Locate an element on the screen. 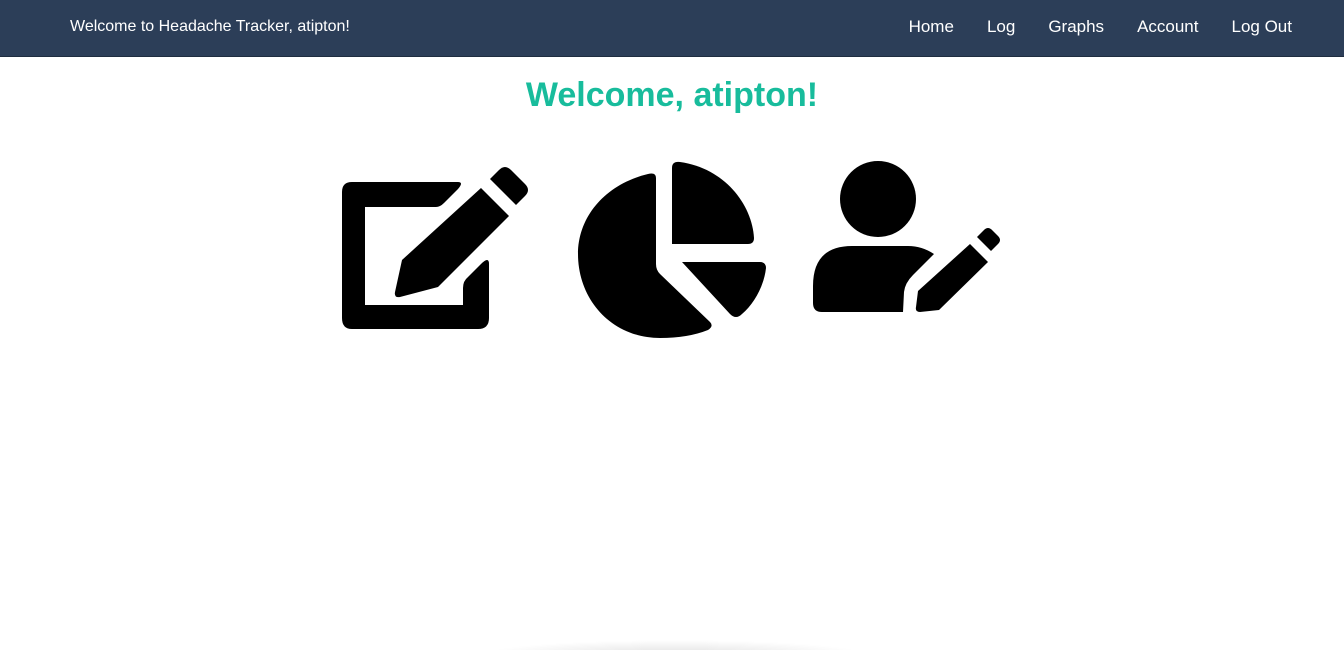  bottom-shadow is located at coordinates (675, 645).